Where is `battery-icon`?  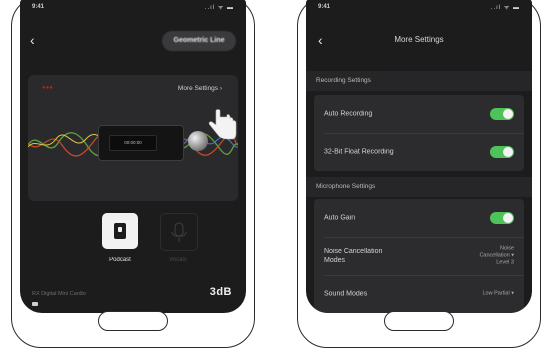 battery-icon is located at coordinates (35, 304).